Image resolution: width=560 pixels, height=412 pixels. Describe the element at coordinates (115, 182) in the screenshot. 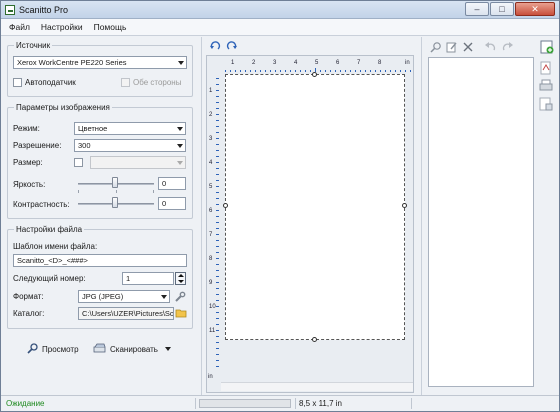

I see `brightness-slider-thumb` at that location.